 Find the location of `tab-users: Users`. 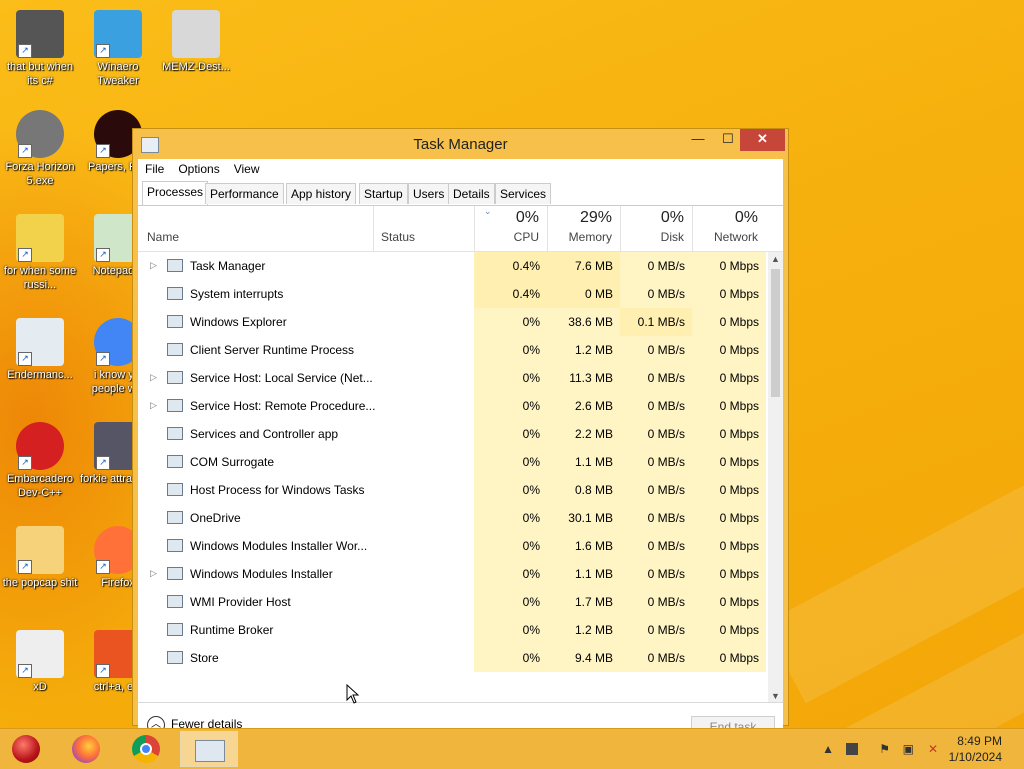

tab-users: Users is located at coordinates (429, 193).